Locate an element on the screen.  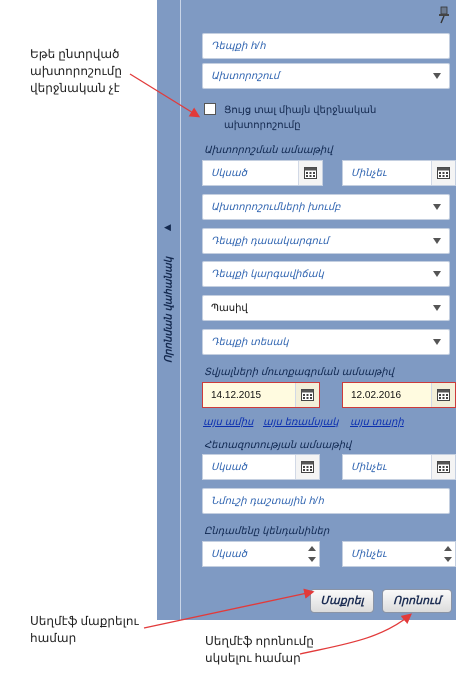
sidebar-label-wrap: Որոնման վահանակ is located at coordinates (169, 310).